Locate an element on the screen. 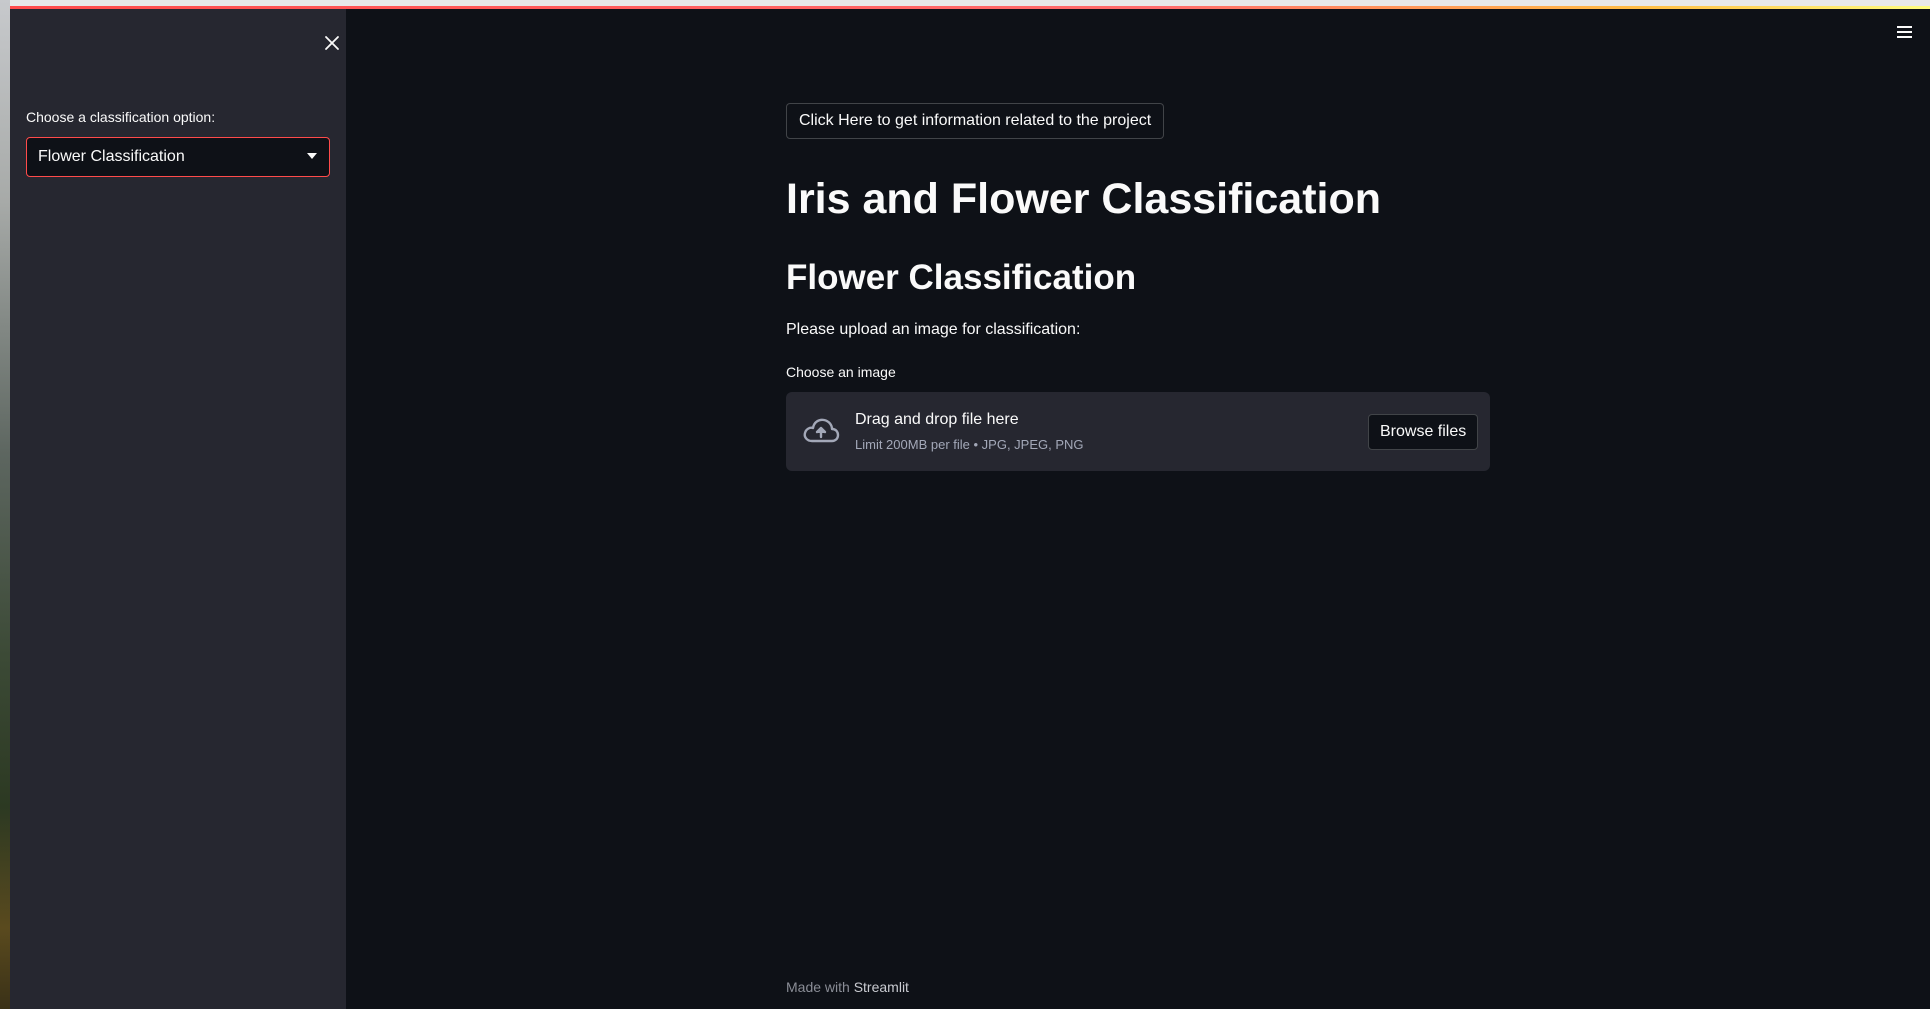 This screenshot has width=1930, height=1009. desktop-wallpaper-strip is located at coordinates (5, 504).